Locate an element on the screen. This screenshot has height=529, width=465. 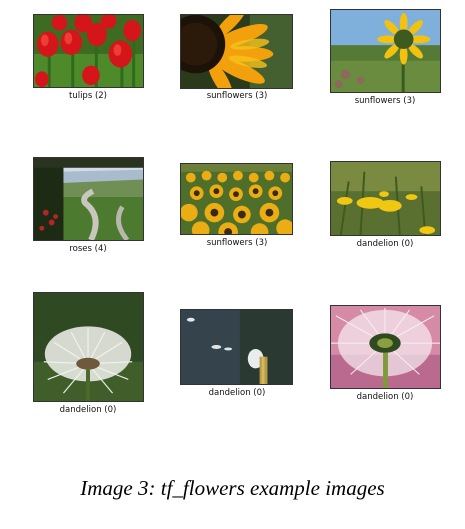
image-sunflower-closeup is located at coordinates (236, 51).